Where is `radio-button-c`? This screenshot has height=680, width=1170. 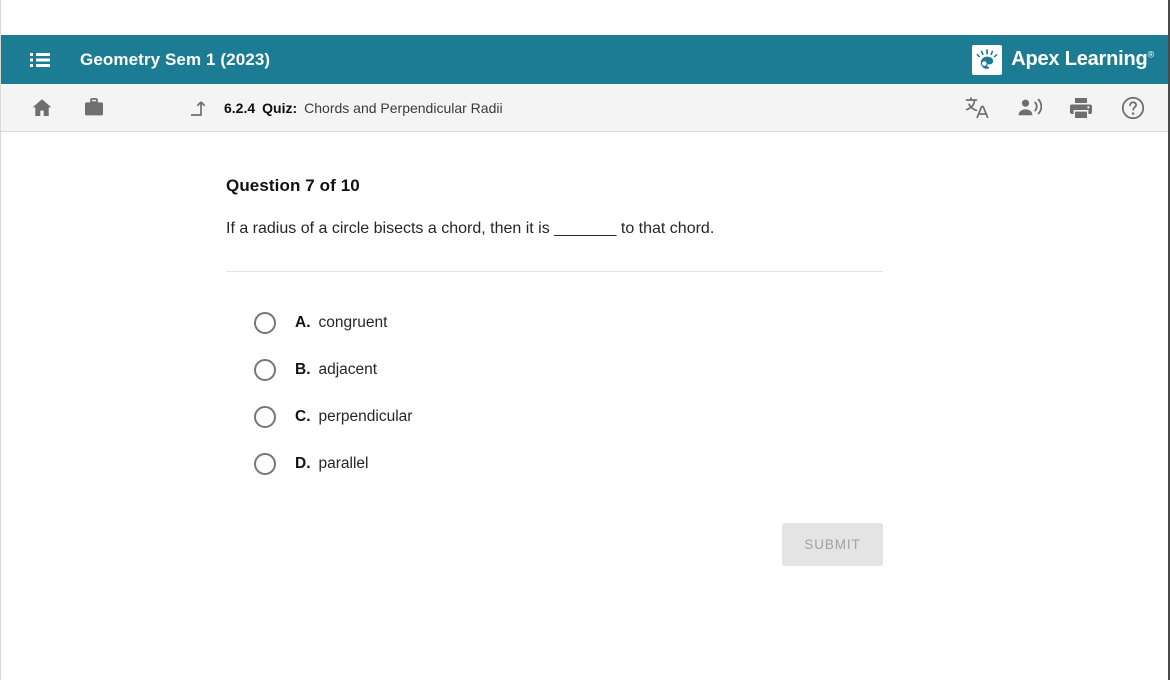 radio-button-c is located at coordinates (265, 416).